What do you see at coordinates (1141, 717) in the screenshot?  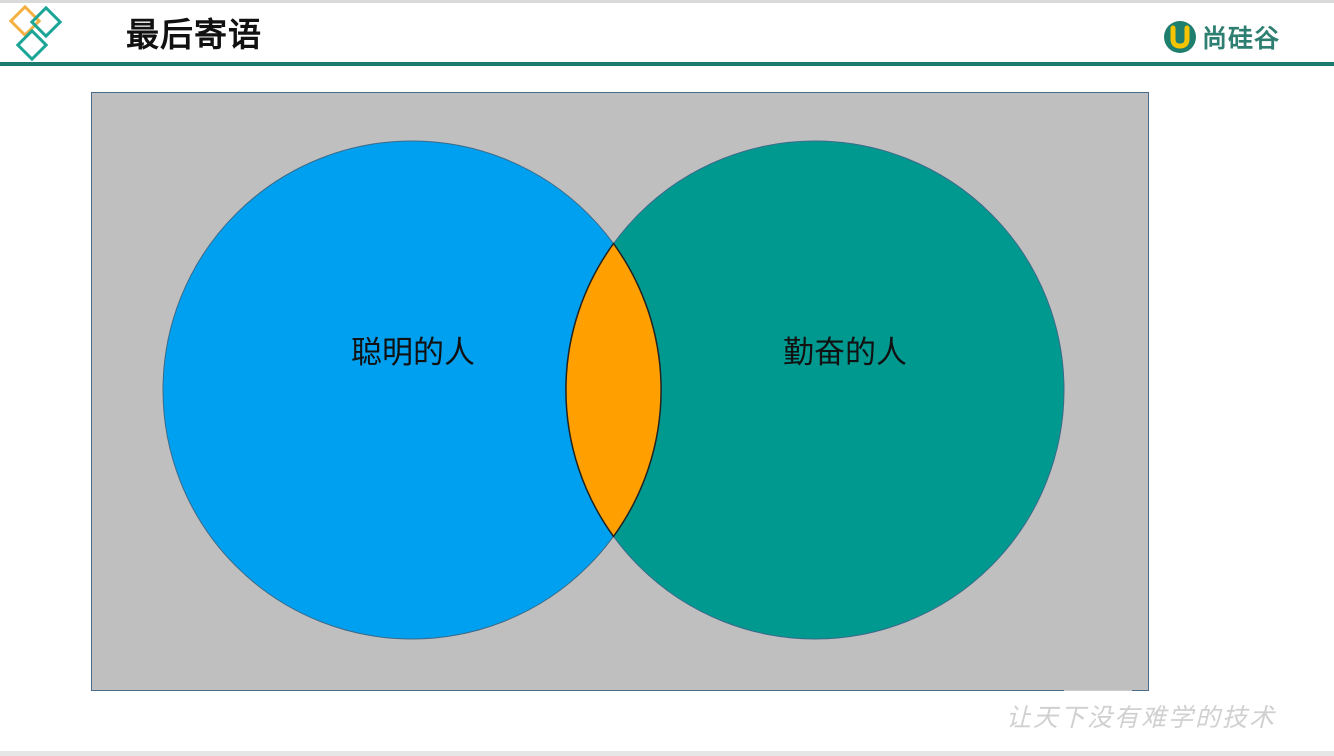 I see `slogan-watermark: 让天下没有难学的技术` at bounding box center [1141, 717].